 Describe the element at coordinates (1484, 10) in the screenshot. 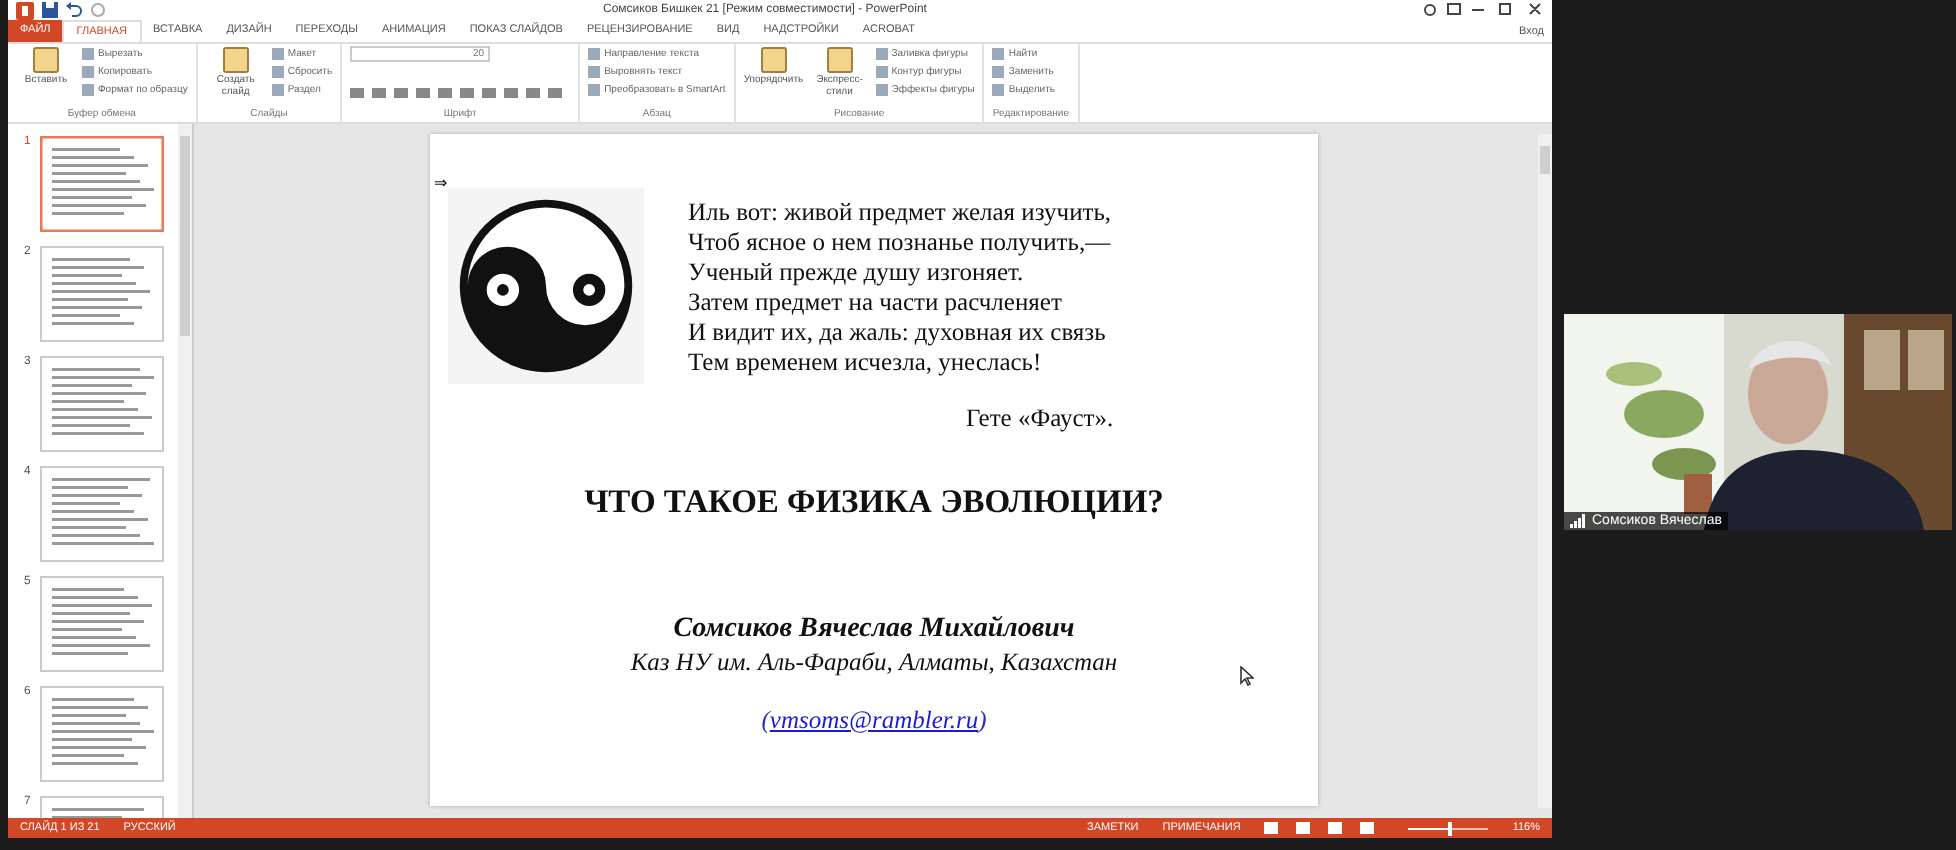

I see `window-controls-icon` at that location.